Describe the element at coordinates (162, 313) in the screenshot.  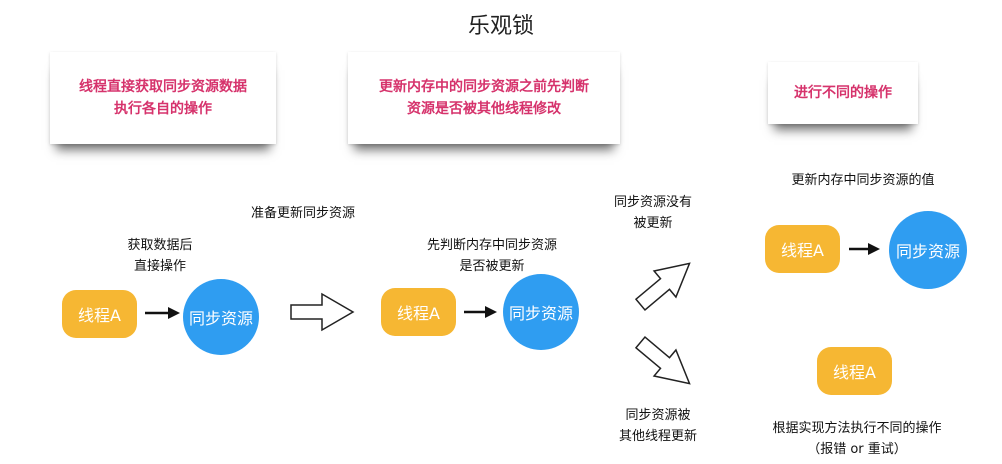
I see `arrow-step1` at that location.